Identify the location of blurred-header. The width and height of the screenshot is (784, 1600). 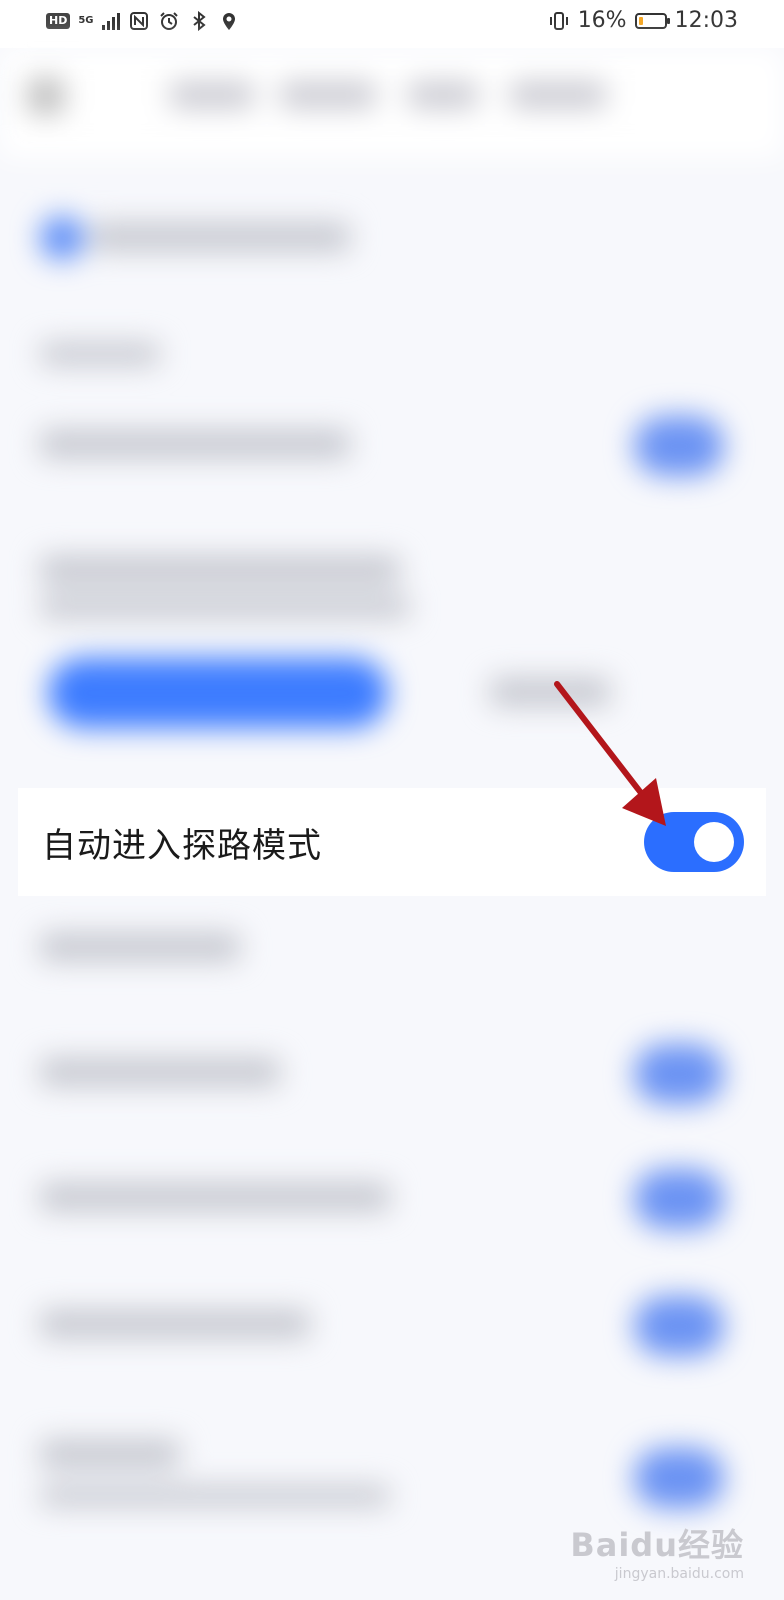
(392, 103).